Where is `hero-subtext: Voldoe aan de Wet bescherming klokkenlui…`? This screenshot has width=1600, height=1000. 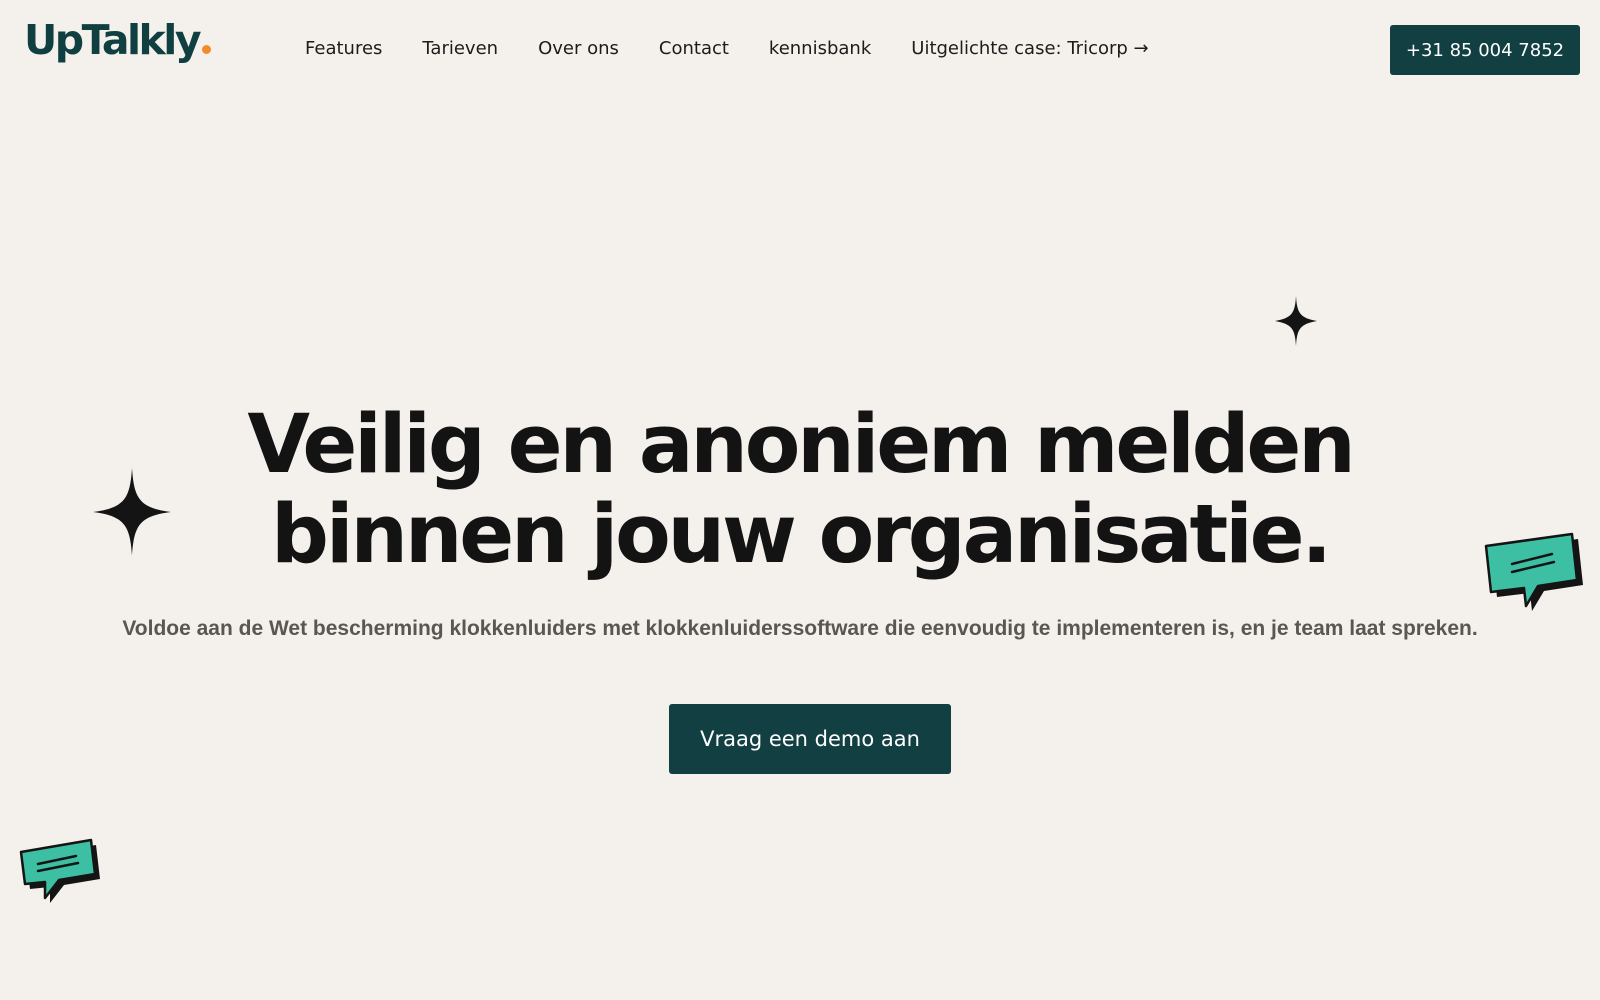 hero-subtext: Voldoe aan de Wet bescherming klokkenlui… is located at coordinates (800, 628).